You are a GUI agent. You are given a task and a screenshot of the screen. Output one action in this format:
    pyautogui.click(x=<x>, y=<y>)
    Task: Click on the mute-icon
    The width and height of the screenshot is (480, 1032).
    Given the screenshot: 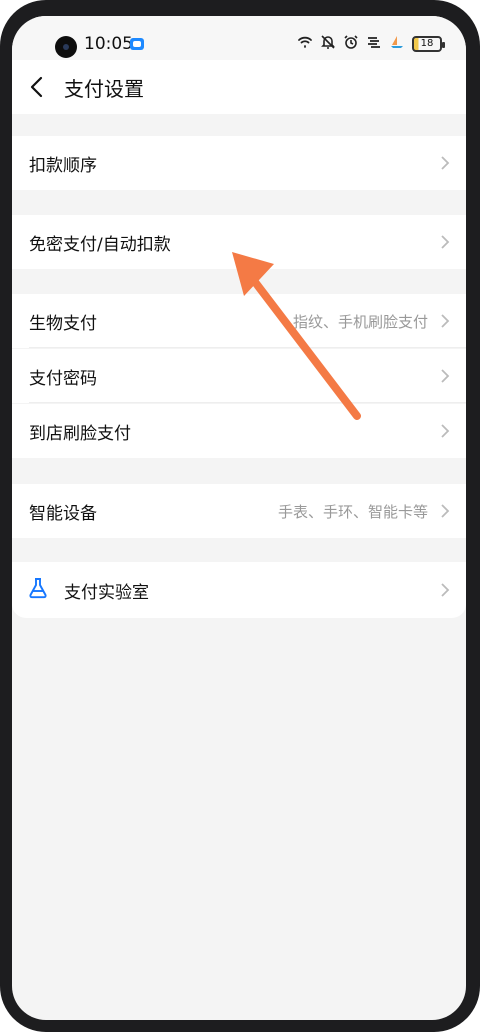 What is the action you would take?
    pyautogui.click(x=328, y=44)
    